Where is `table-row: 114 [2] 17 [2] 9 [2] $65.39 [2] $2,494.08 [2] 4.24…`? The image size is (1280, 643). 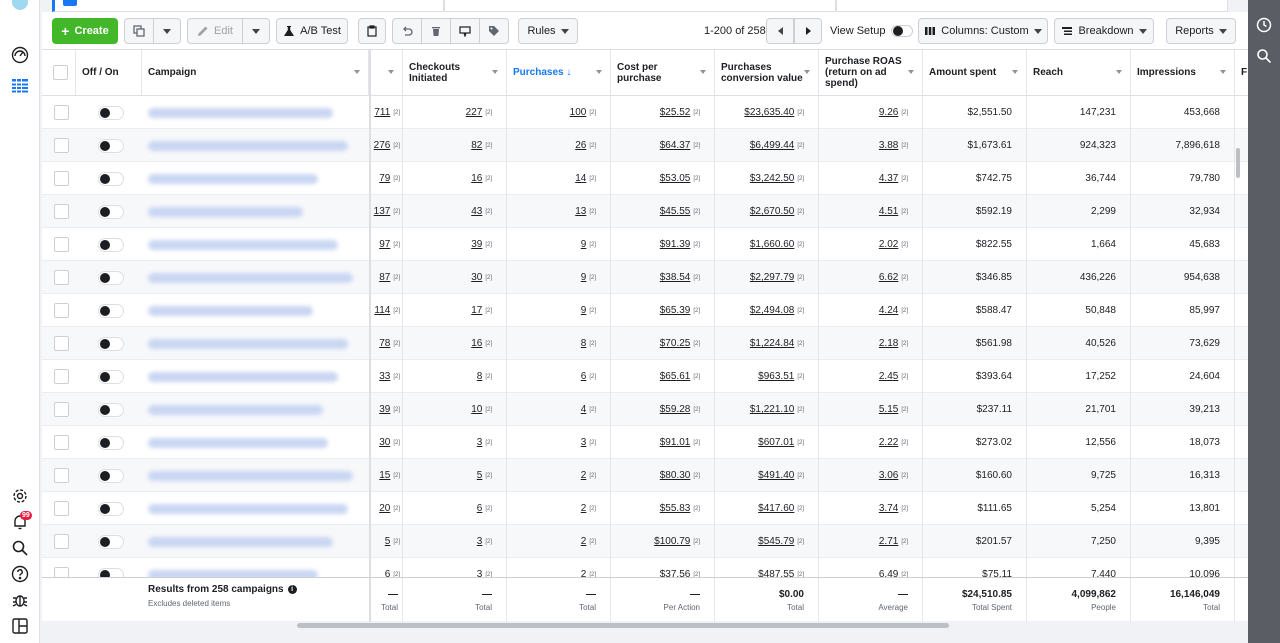 table-row: 114 [2] 17 [2] 9 [2] $65.39 [2] $2,494.08 [2] 4.24… is located at coordinates (645, 310).